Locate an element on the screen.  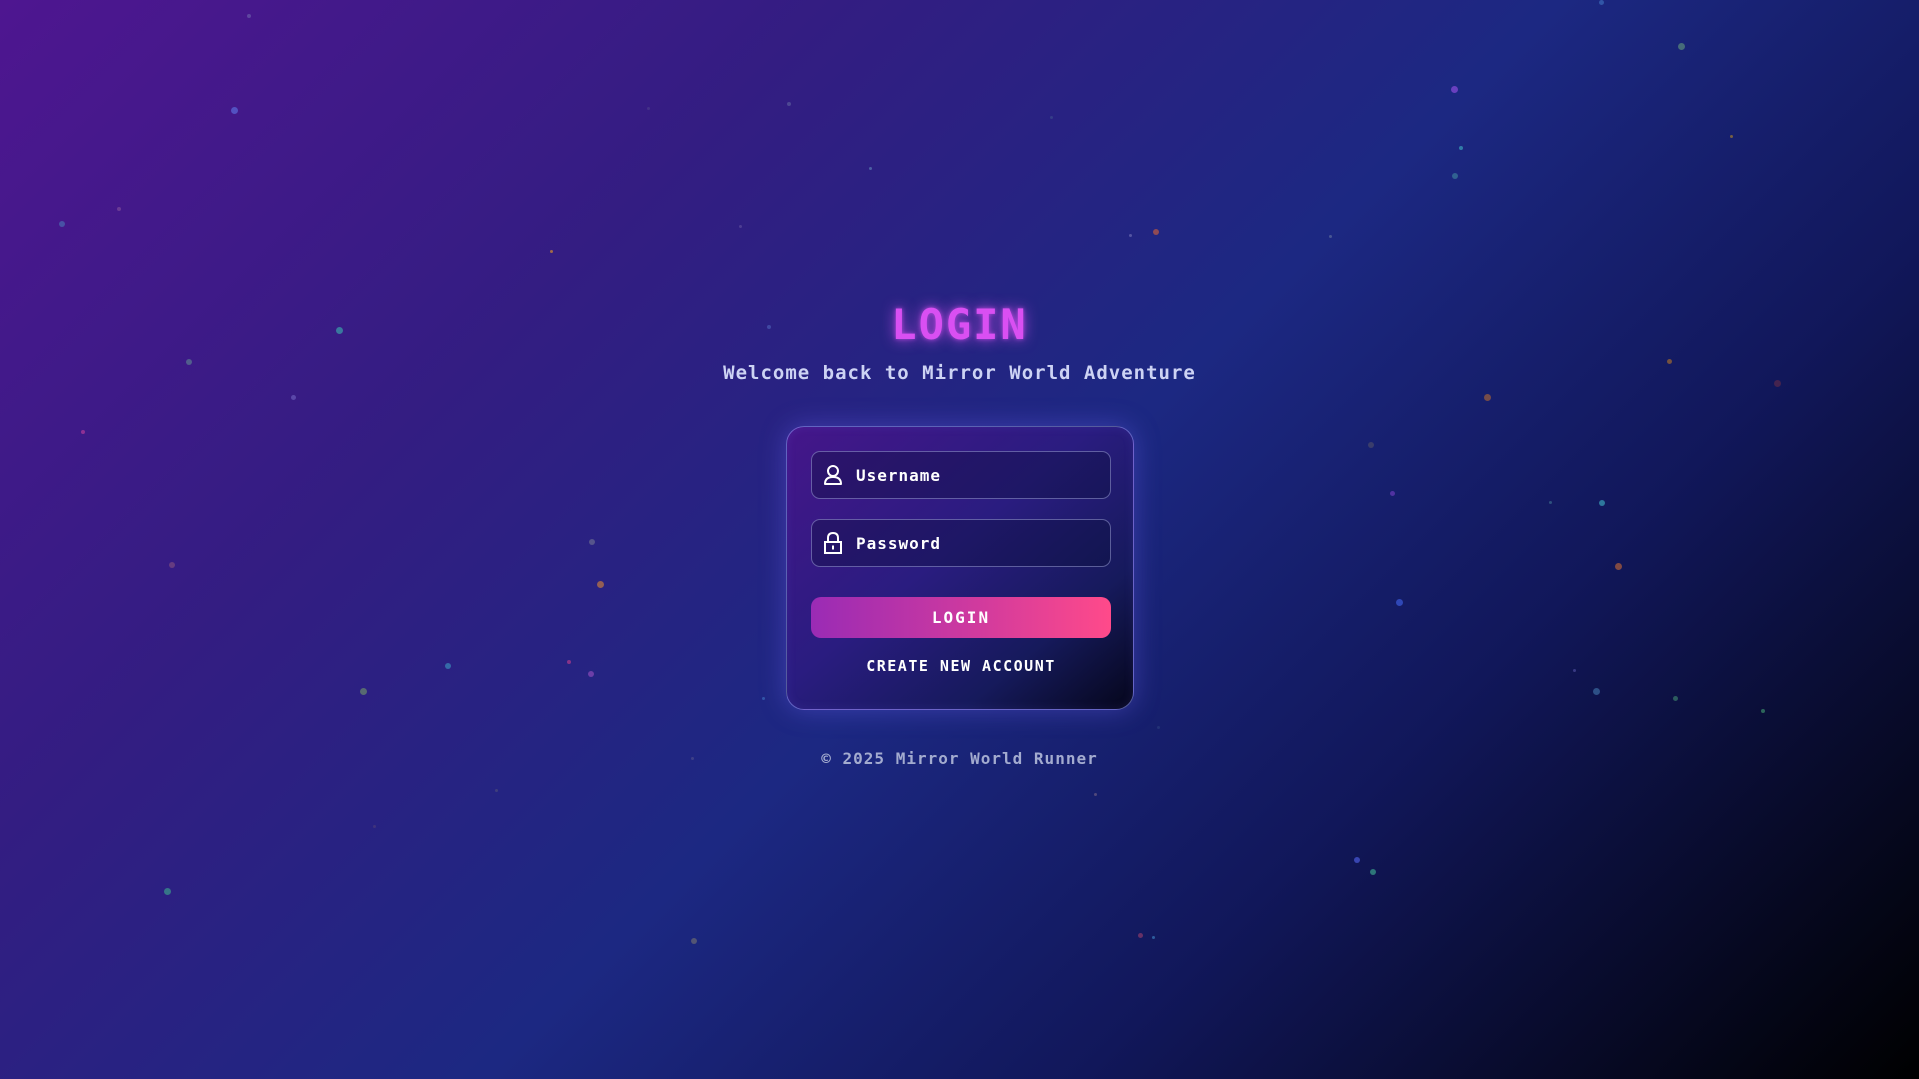
page-title: LOGIN is located at coordinates (959, 324).